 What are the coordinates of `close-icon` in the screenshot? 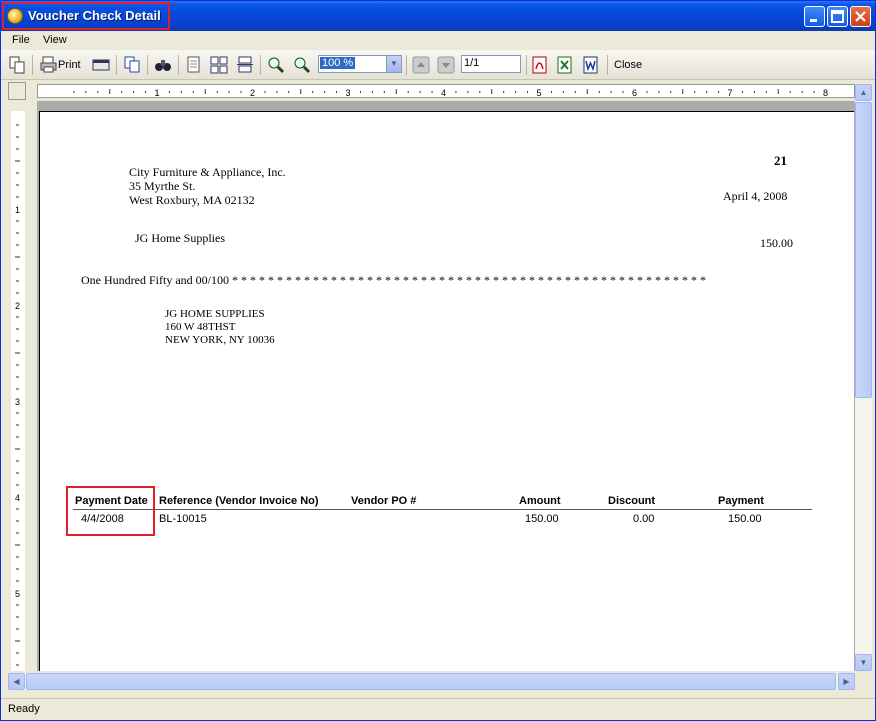 It's located at (860, 16).